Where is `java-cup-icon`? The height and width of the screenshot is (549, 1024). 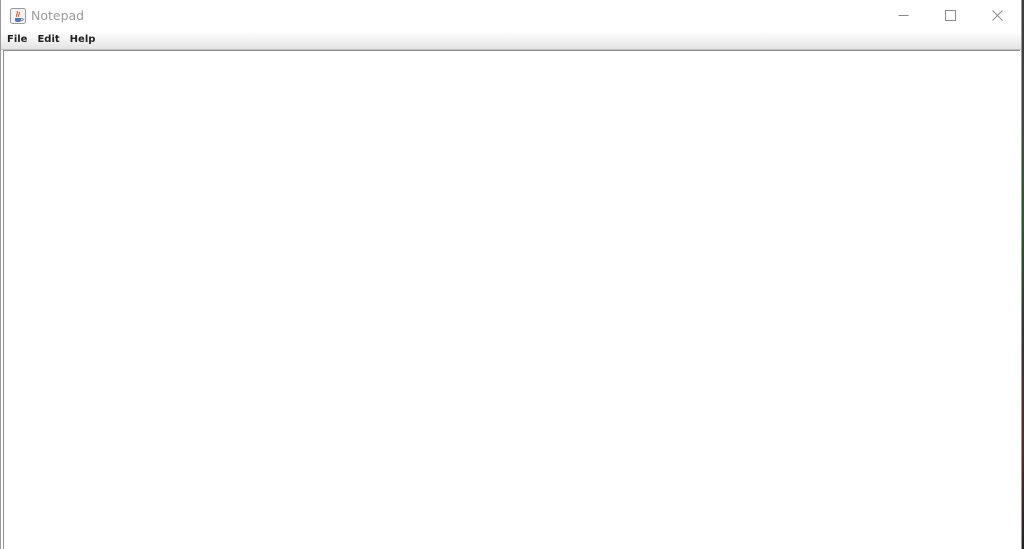 java-cup-icon is located at coordinates (18, 15).